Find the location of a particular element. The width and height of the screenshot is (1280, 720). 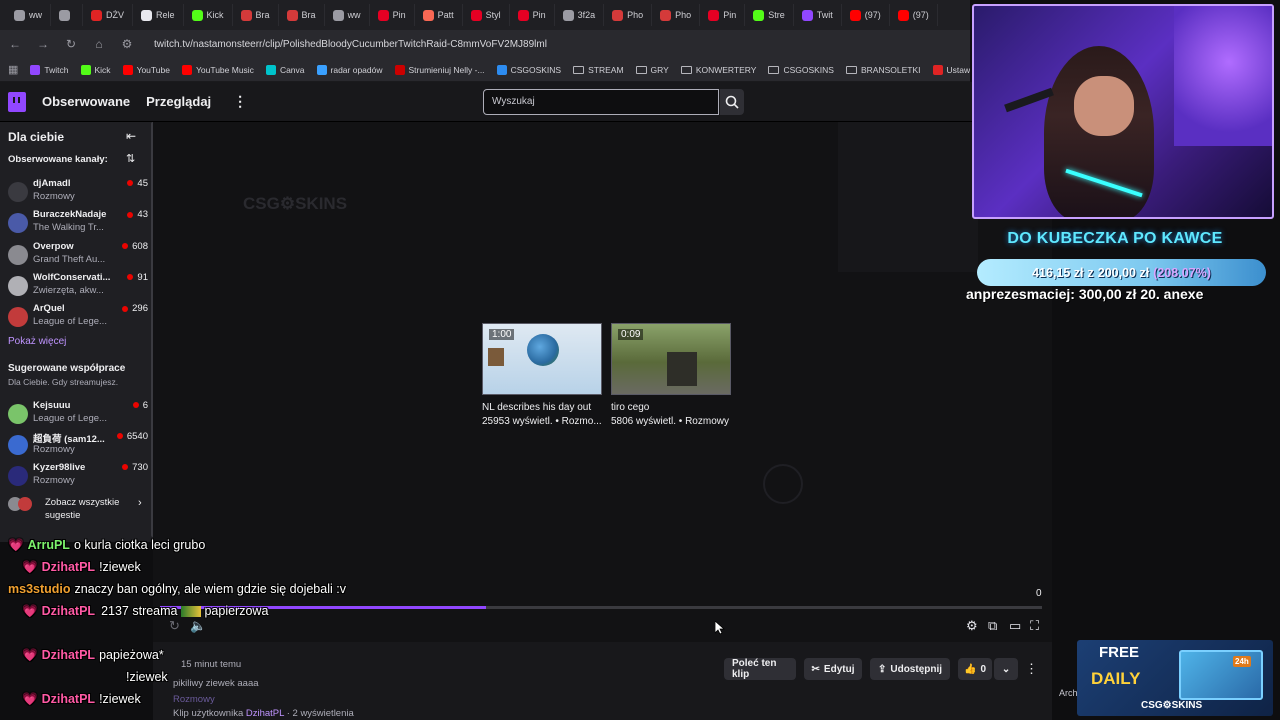

nav-browse: Przeglądaj is located at coordinates (178, 101).